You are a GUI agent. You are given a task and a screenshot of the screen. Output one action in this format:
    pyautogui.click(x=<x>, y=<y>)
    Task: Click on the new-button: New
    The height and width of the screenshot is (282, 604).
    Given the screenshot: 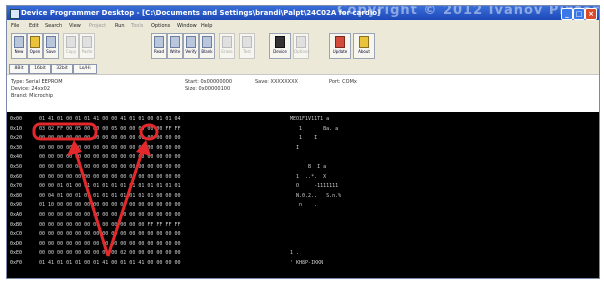 What is the action you would take?
    pyautogui.click(x=19, y=46)
    